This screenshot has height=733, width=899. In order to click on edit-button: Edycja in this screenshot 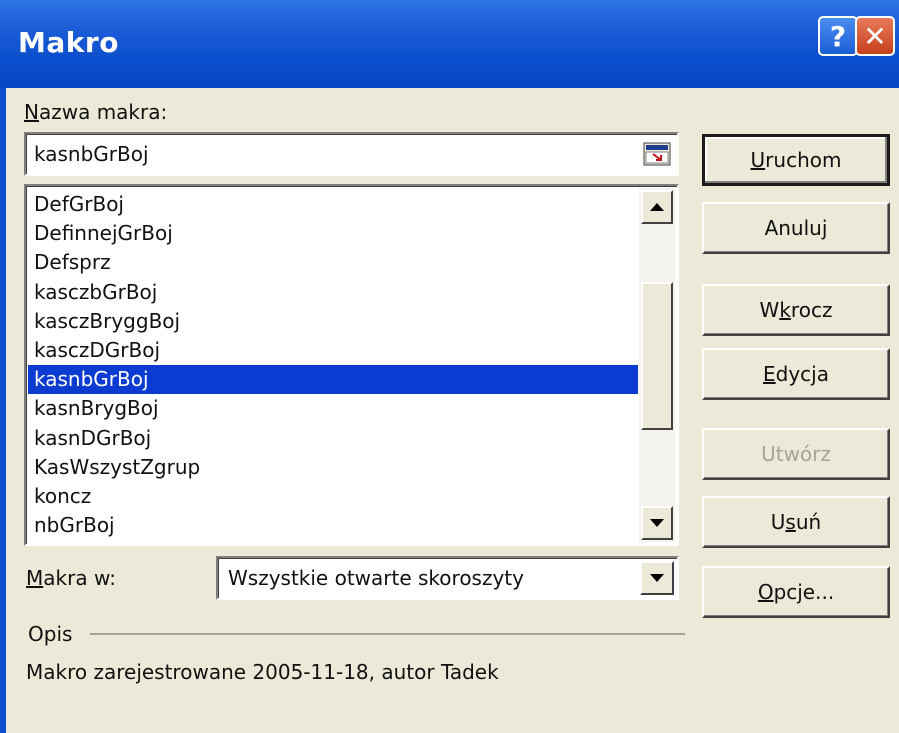, I will do `click(796, 374)`.